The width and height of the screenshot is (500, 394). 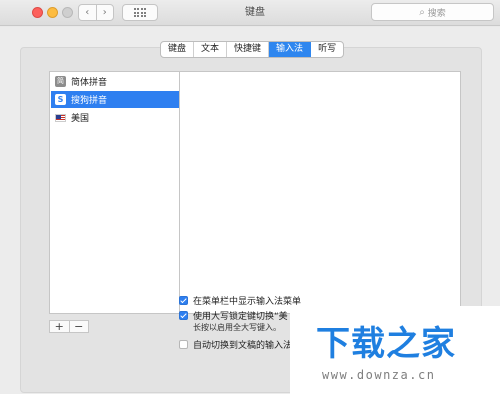 I want to click on show-all-button, so click(x=140, y=12).